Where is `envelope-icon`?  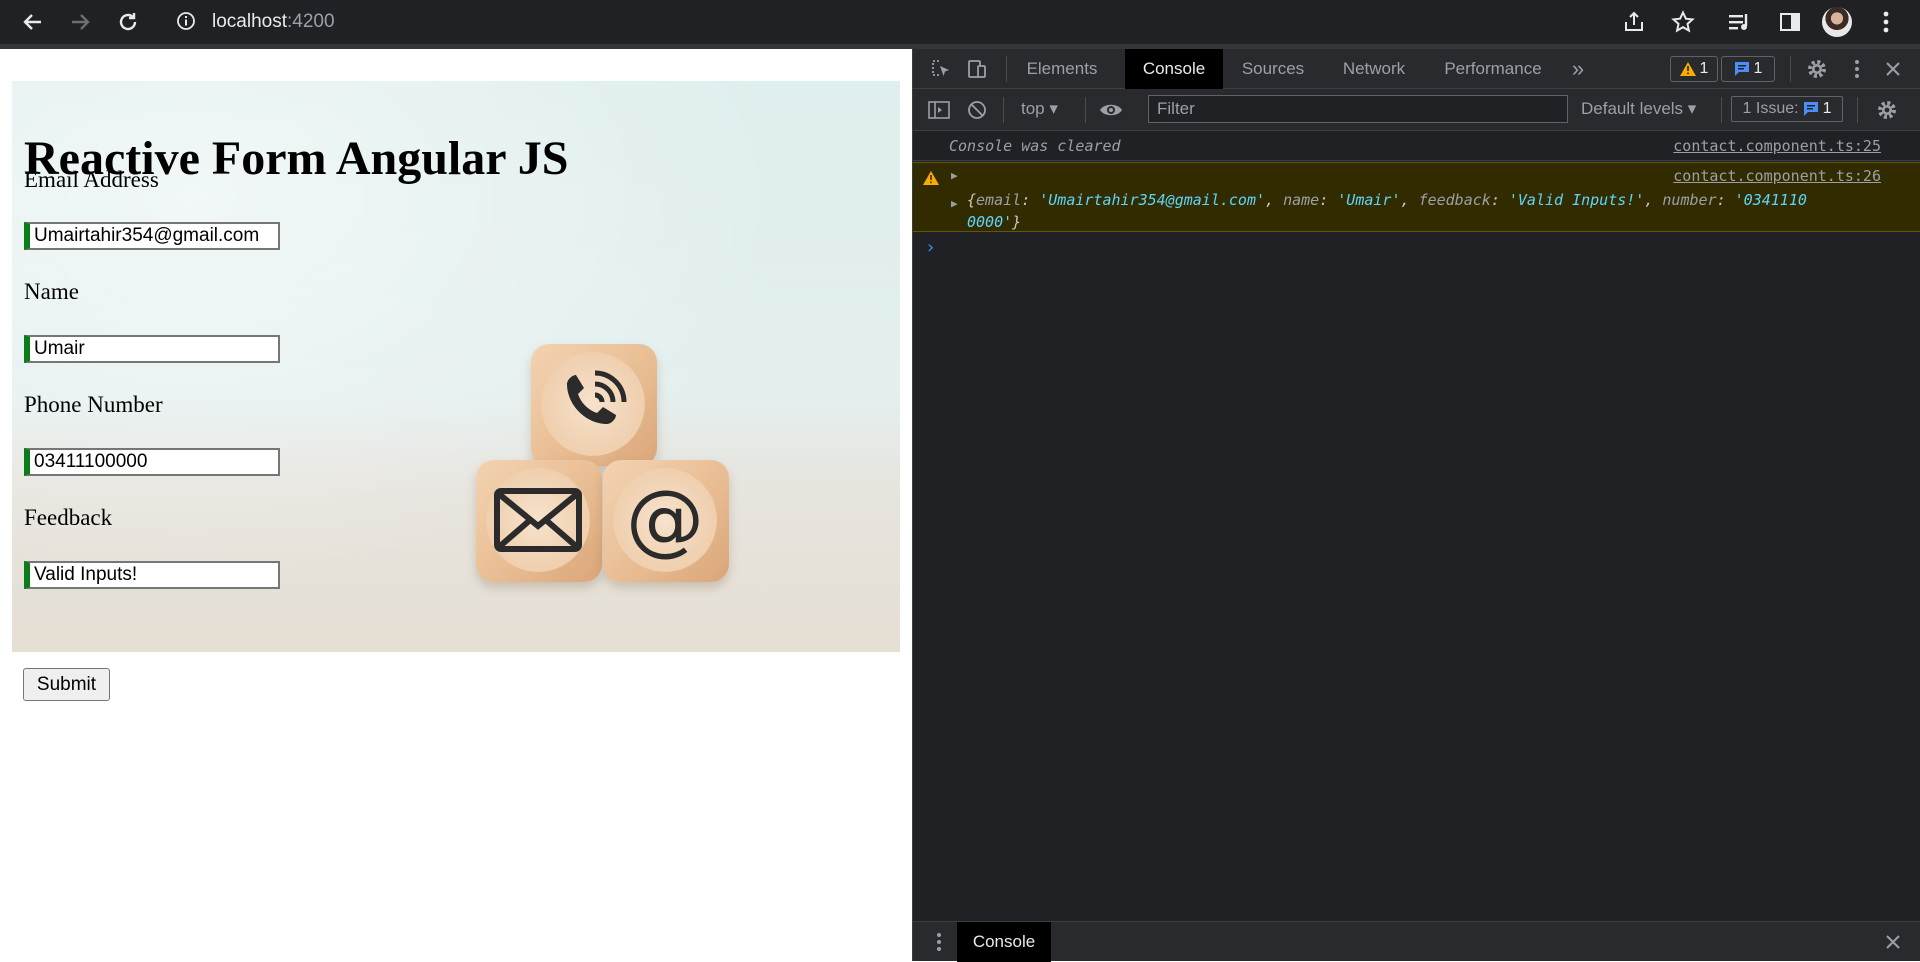
envelope-icon is located at coordinates (538, 520).